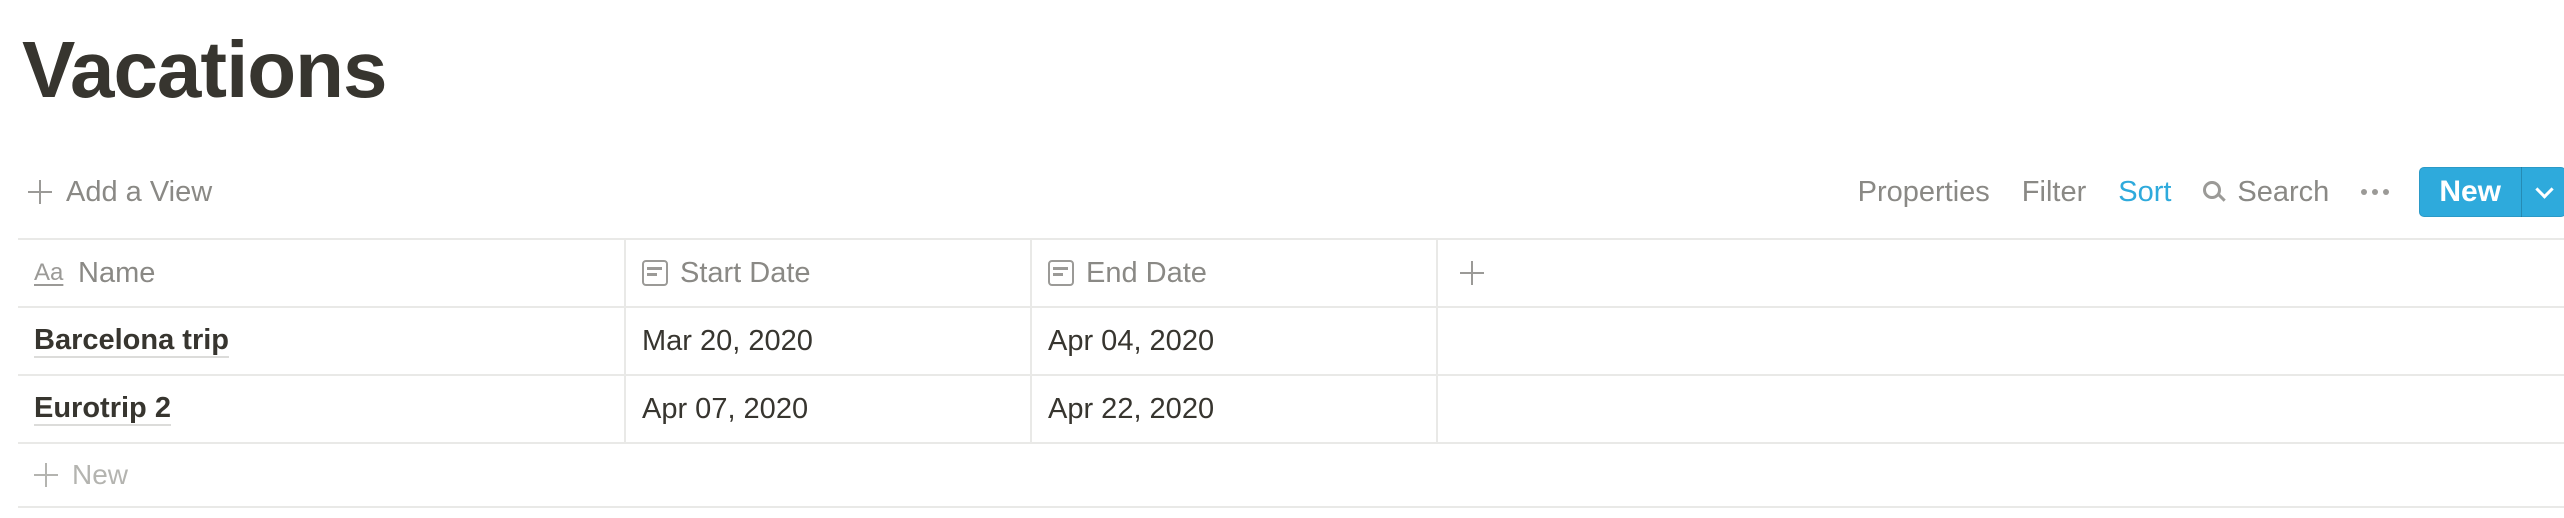 This screenshot has height=518, width=2564. I want to click on new-row-button: New, so click(1291, 476).